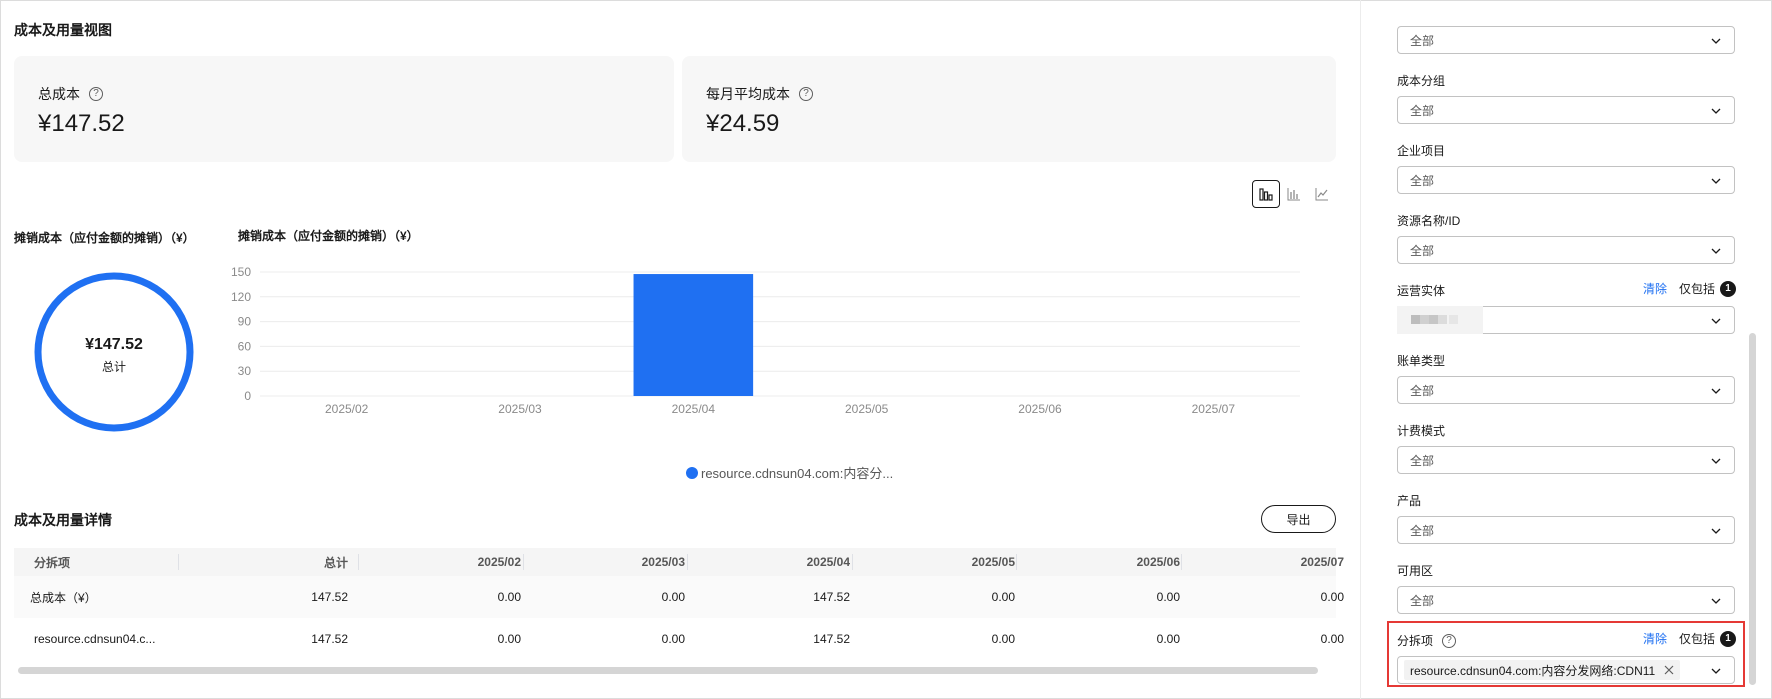 Image resolution: width=1772 pixels, height=699 pixels. Describe the element at coordinates (1421, 431) in the screenshot. I see `field-label: 计费模式` at that location.